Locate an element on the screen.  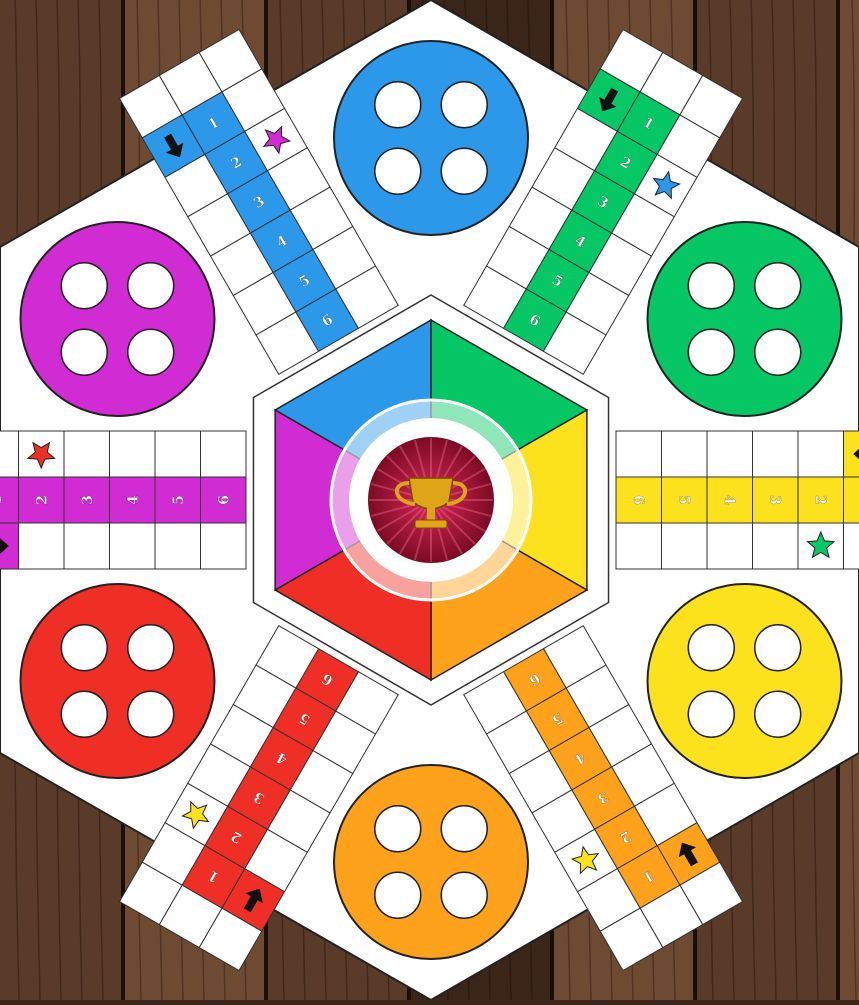
home-base-blue is located at coordinates (431, 138).